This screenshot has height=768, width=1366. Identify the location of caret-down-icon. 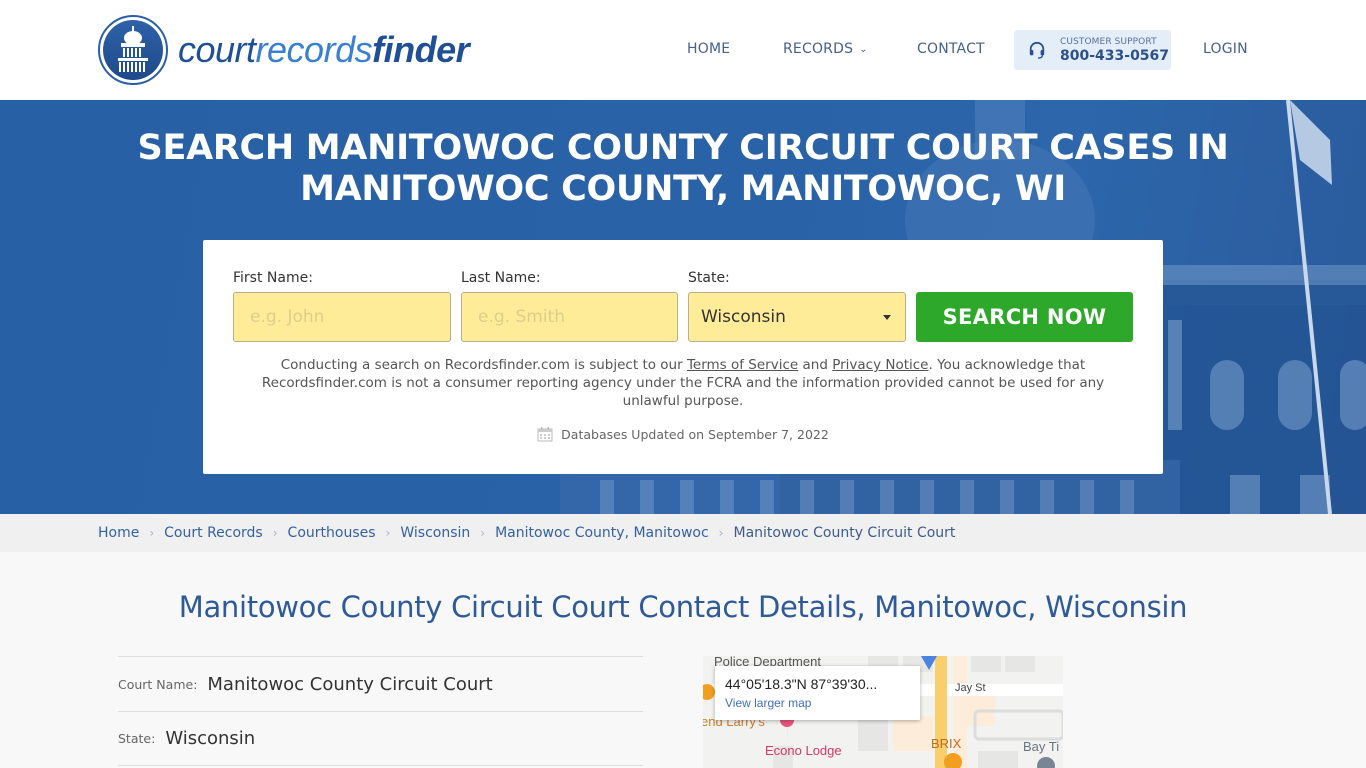
(887, 317).